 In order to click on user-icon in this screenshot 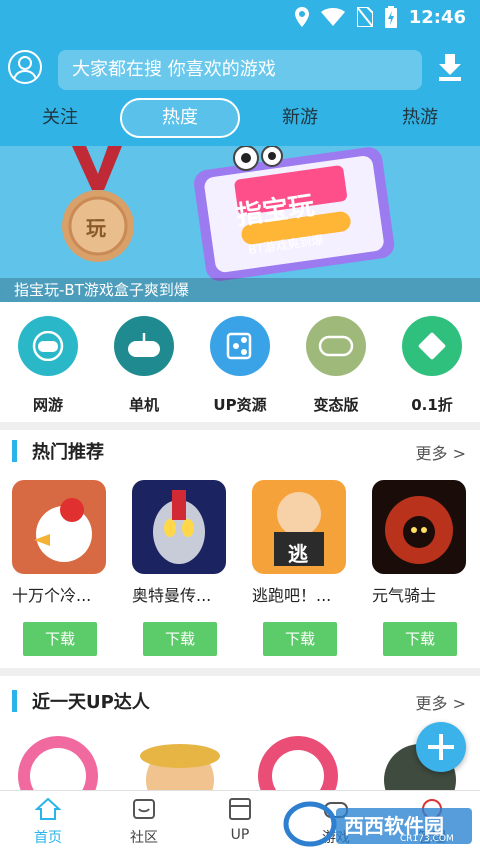, I will do `click(25, 68)`.